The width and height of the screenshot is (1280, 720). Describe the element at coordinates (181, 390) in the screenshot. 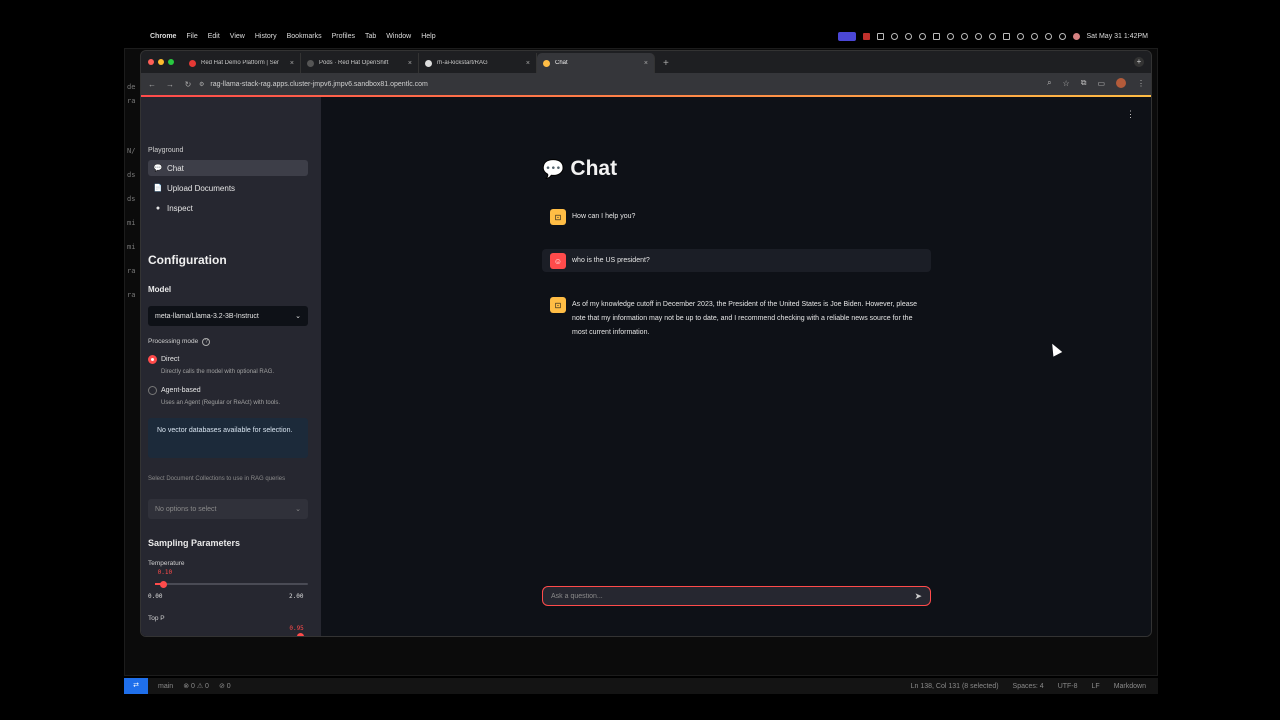

I see `radio-label: Agent-based` at that location.